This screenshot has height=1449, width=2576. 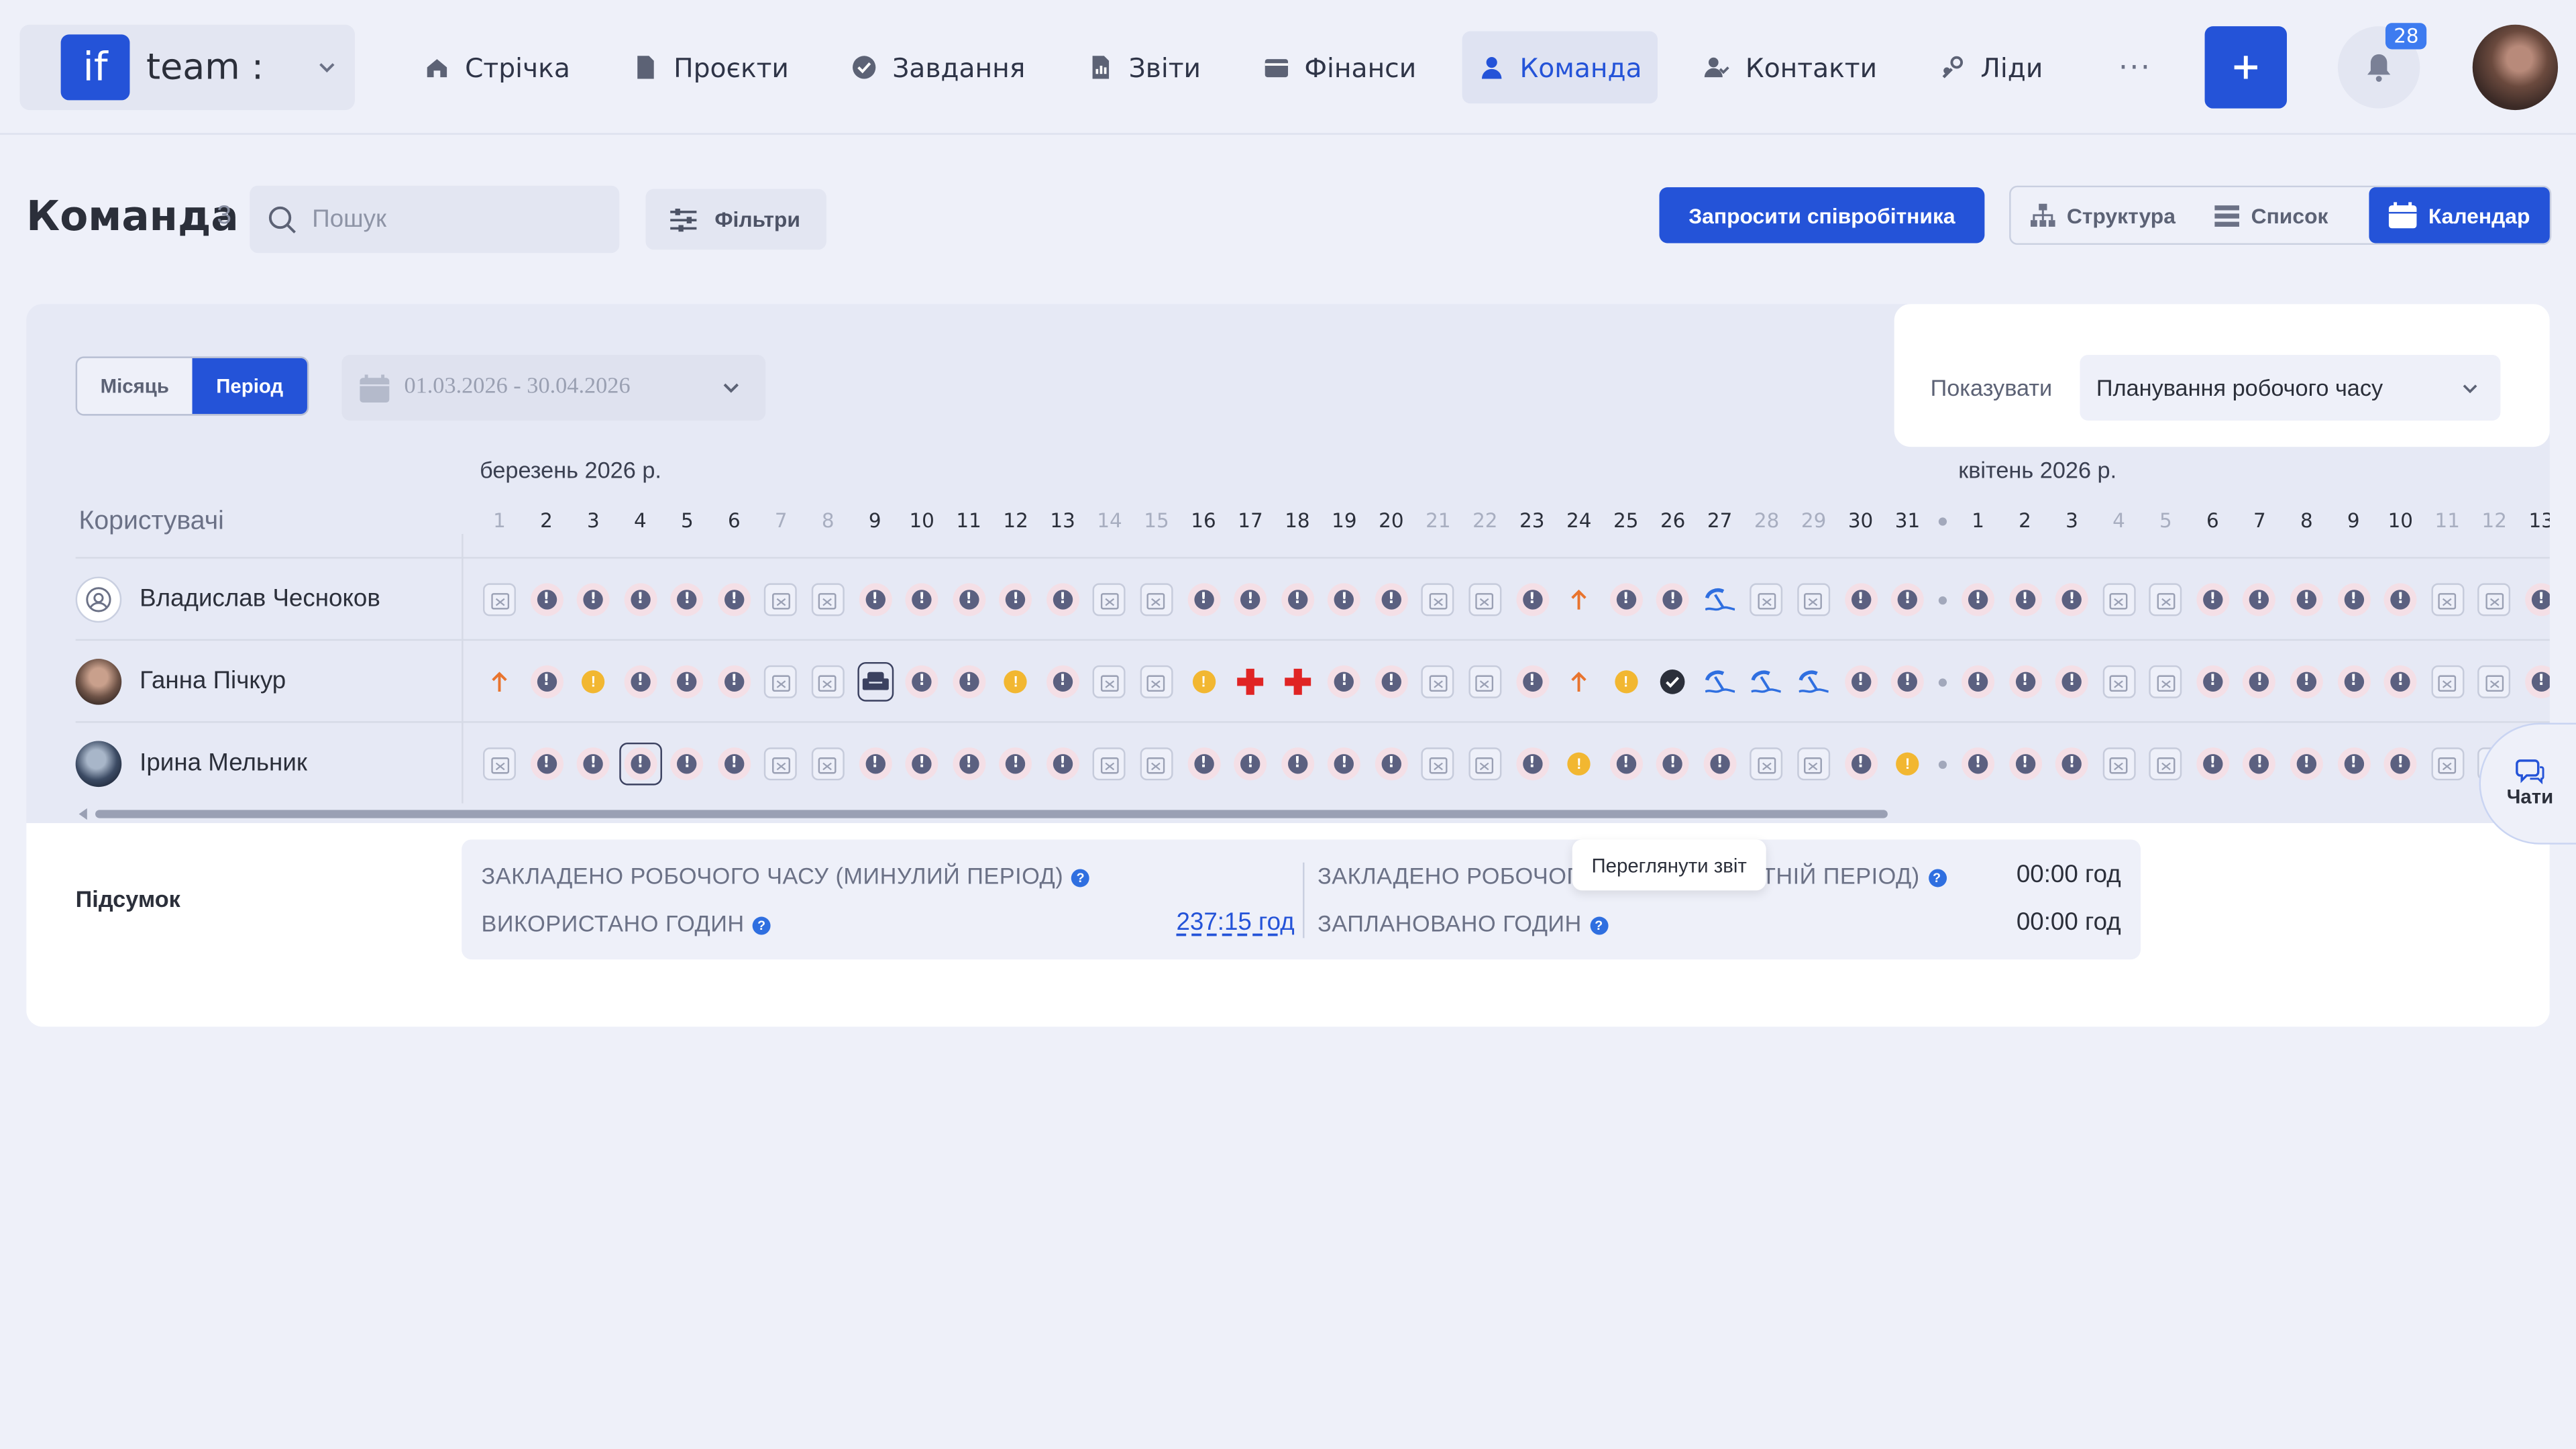 I want to click on horizontal-scrollbar, so click(x=1314, y=814).